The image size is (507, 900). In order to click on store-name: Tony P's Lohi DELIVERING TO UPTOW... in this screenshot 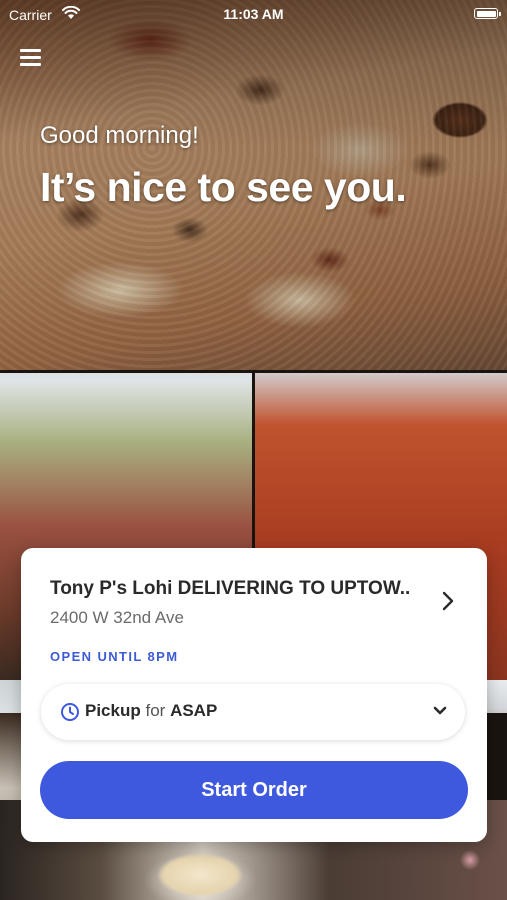, I will do `click(230, 589)`.